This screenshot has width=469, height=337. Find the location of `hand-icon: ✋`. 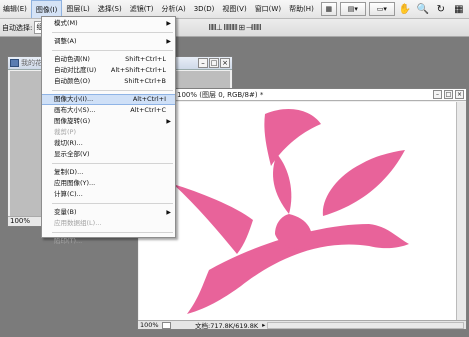

hand-icon: ✋ is located at coordinates (405, 9).